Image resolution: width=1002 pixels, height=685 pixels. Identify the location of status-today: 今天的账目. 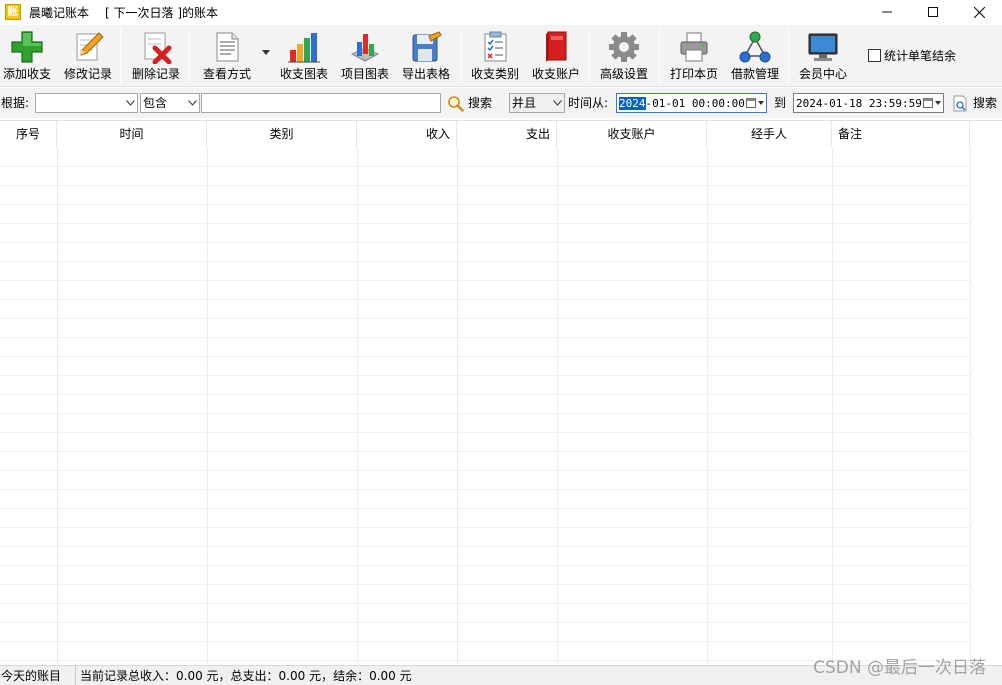
(38, 675).